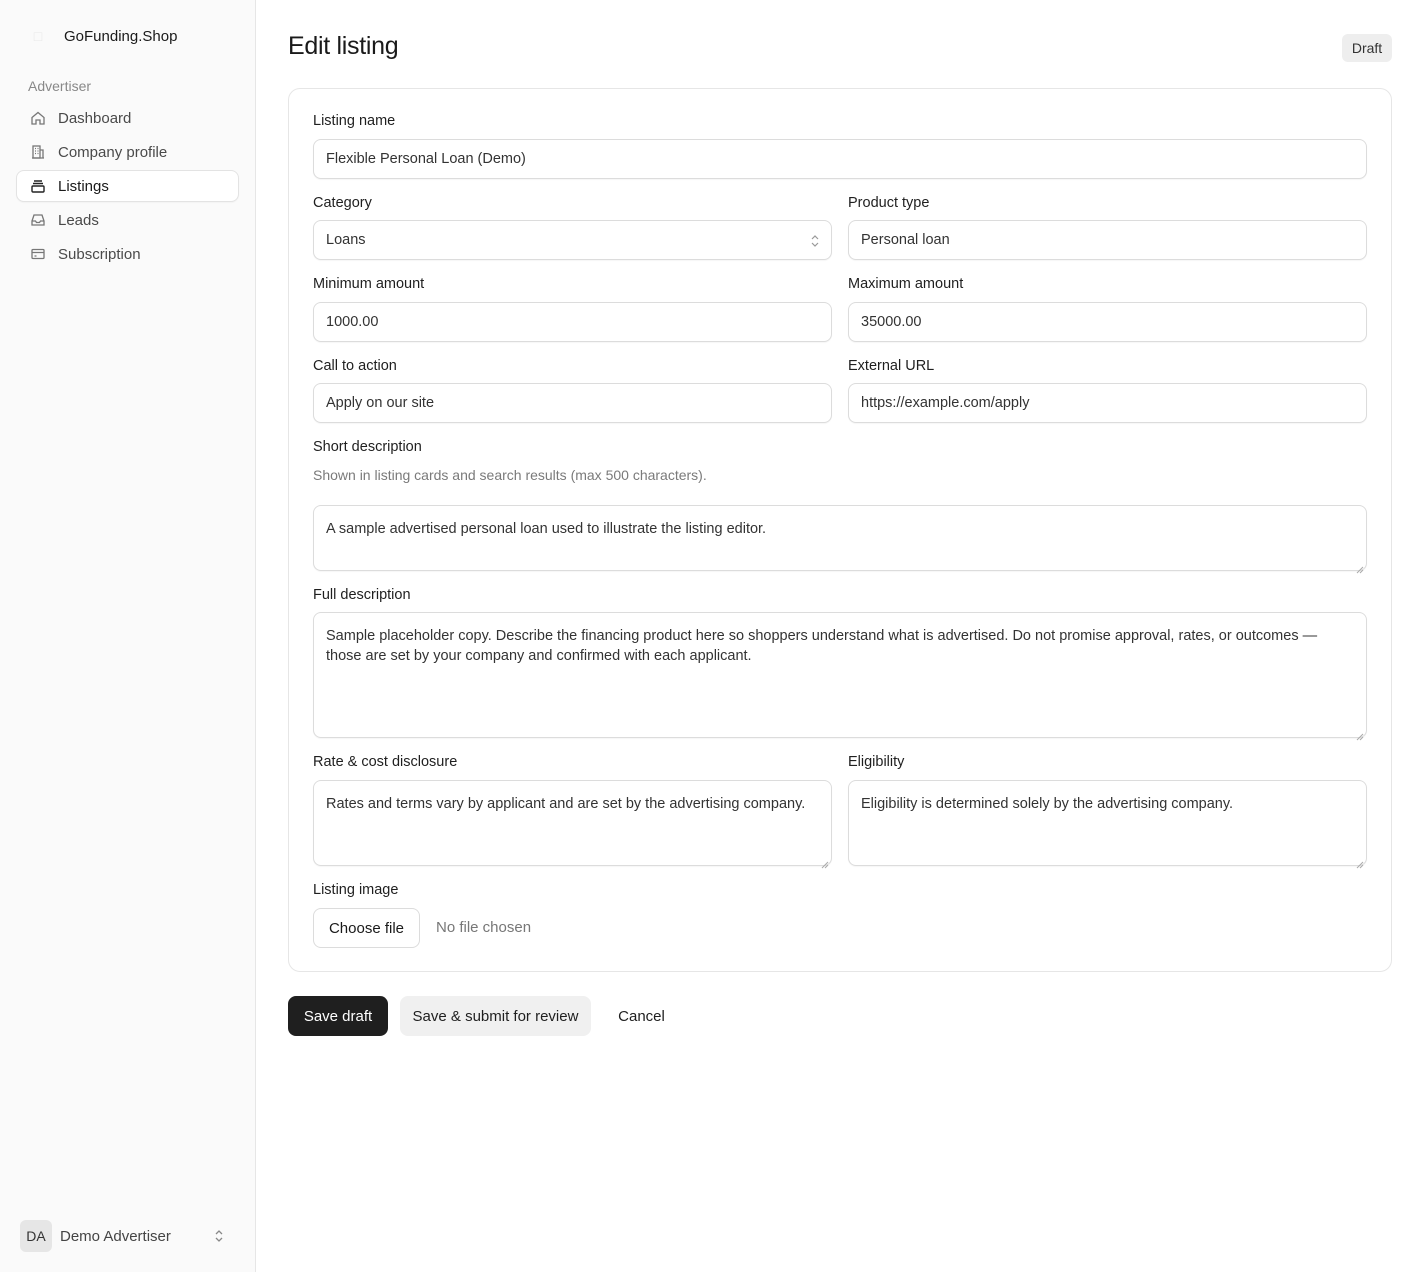 The image size is (1424, 1272). Describe the element at coordinates (1367, 48) in the screenshot. I see `status-badge: Draft` at that location.